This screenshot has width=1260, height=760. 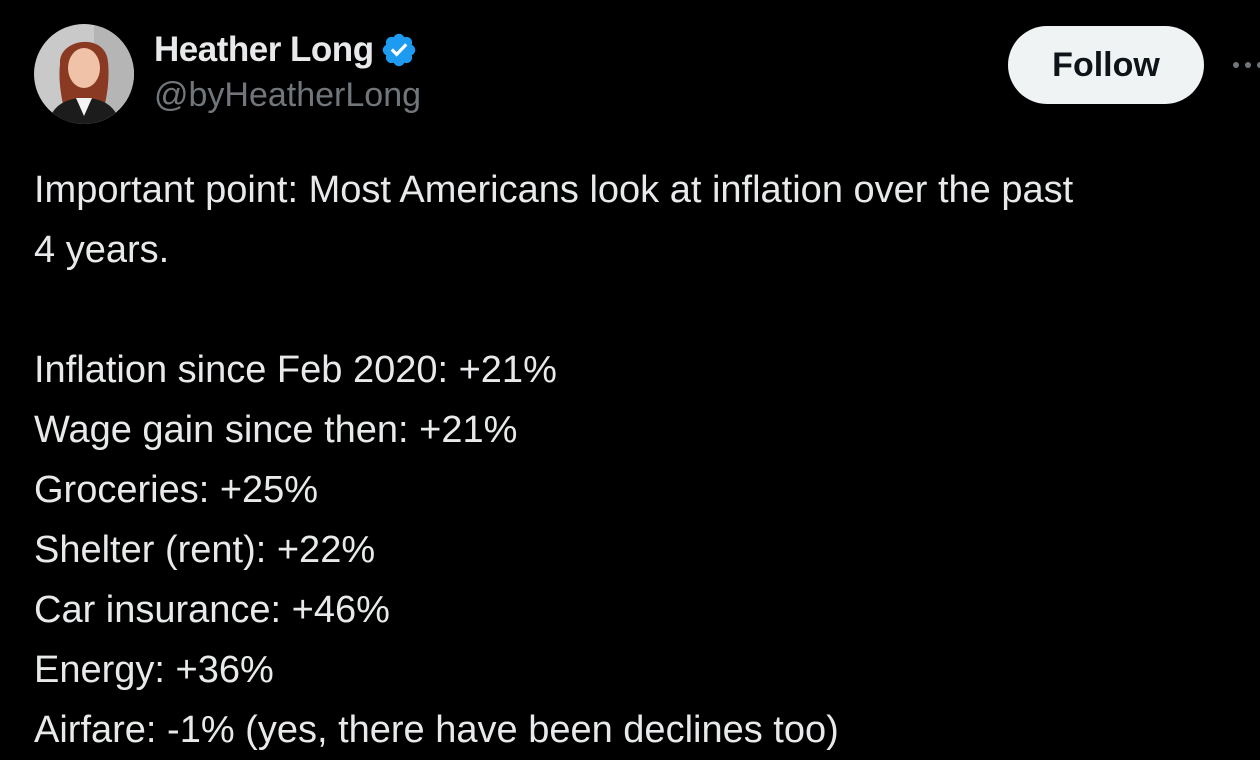 What do you see at coordinates (295, 370) in the screenshot?
I see `stat-line-inflation: Inflation since Feb 2020: +21%` at bounding box center [295, 370].